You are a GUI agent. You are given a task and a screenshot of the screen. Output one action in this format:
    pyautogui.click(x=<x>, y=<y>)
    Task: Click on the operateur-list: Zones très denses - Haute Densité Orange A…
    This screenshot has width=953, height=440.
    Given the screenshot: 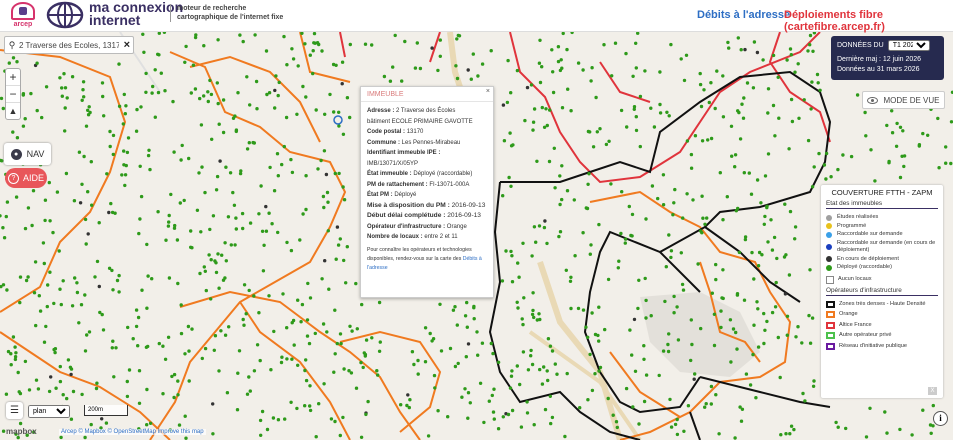 What is the action you would take?
    pyautogui.click(x=882, y=326)
    